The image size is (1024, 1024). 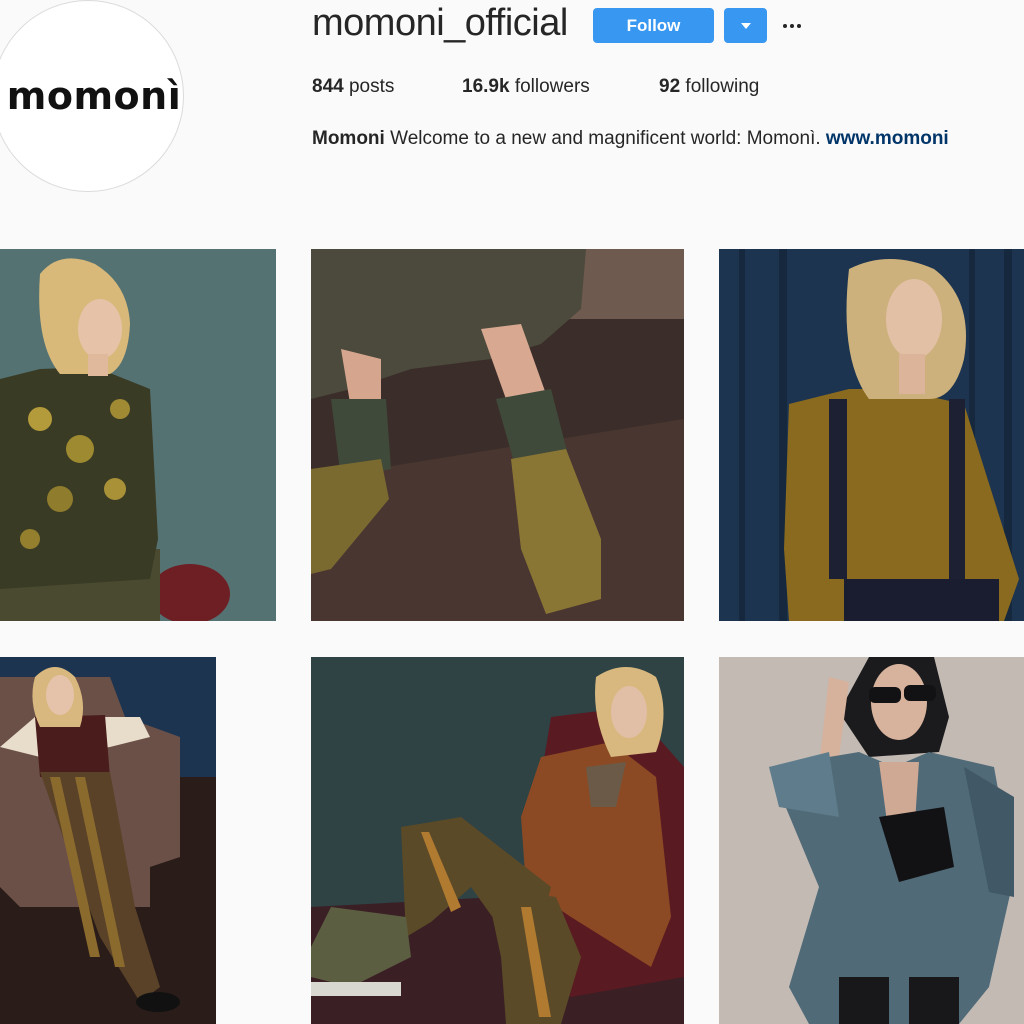 I want to click on posts-count: 844, so click(x=328, y=86).